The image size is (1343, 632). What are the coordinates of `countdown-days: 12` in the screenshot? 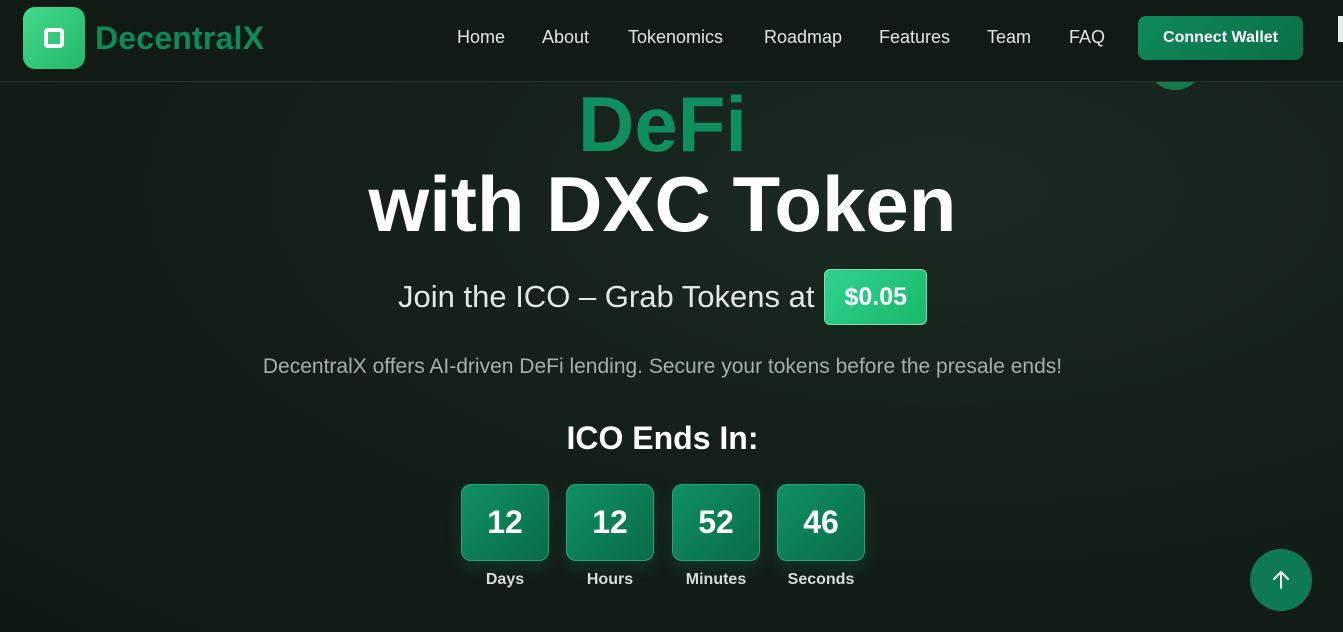 It's located at (505, 522).